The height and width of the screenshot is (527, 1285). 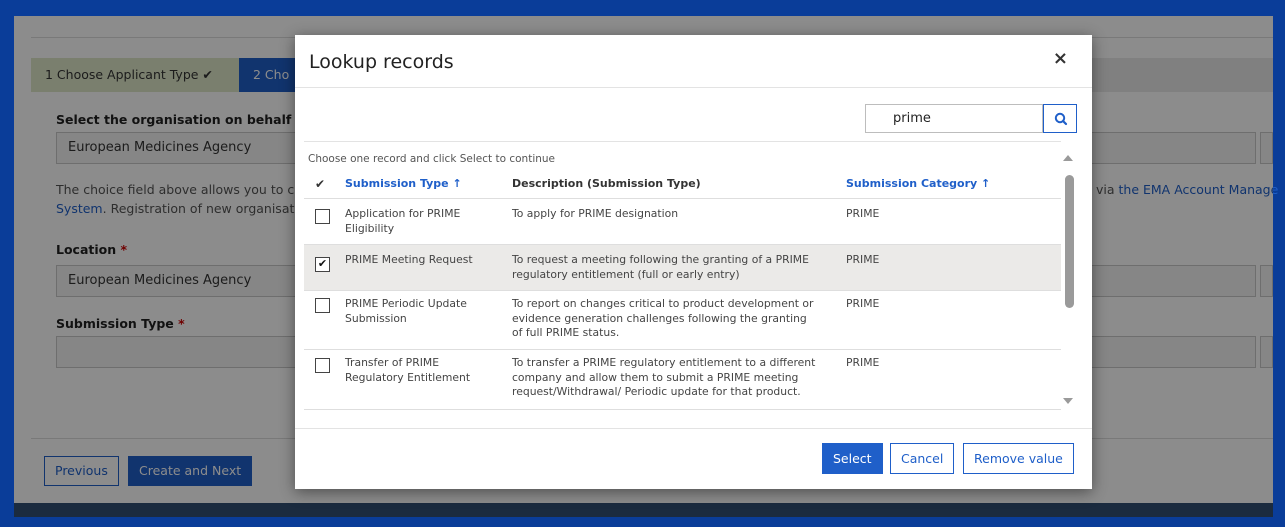 What do you see at coordinates (606, 183) in the screenshot?
I see `description-column-header: Description (Submission Type)` at bounding box center [606, 183].